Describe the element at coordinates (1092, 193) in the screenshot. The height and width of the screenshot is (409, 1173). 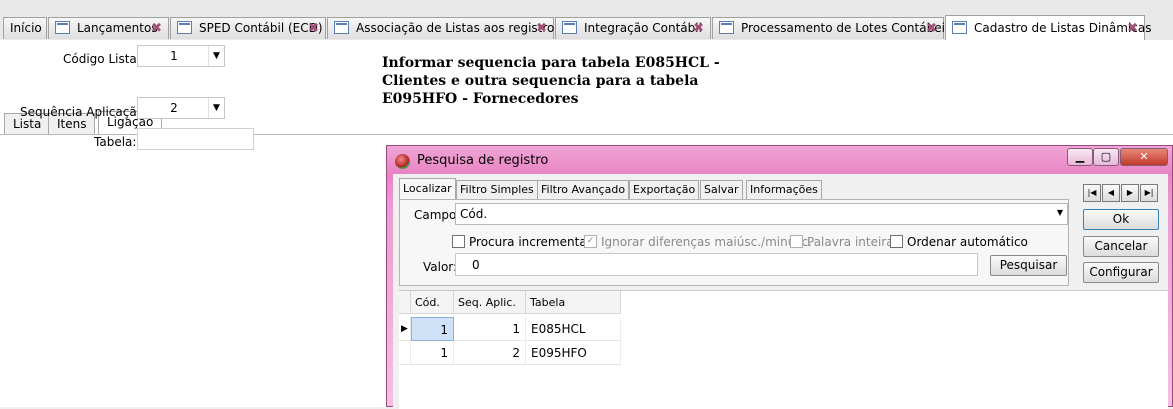
I see `first-record-icon: |◀` at that location.